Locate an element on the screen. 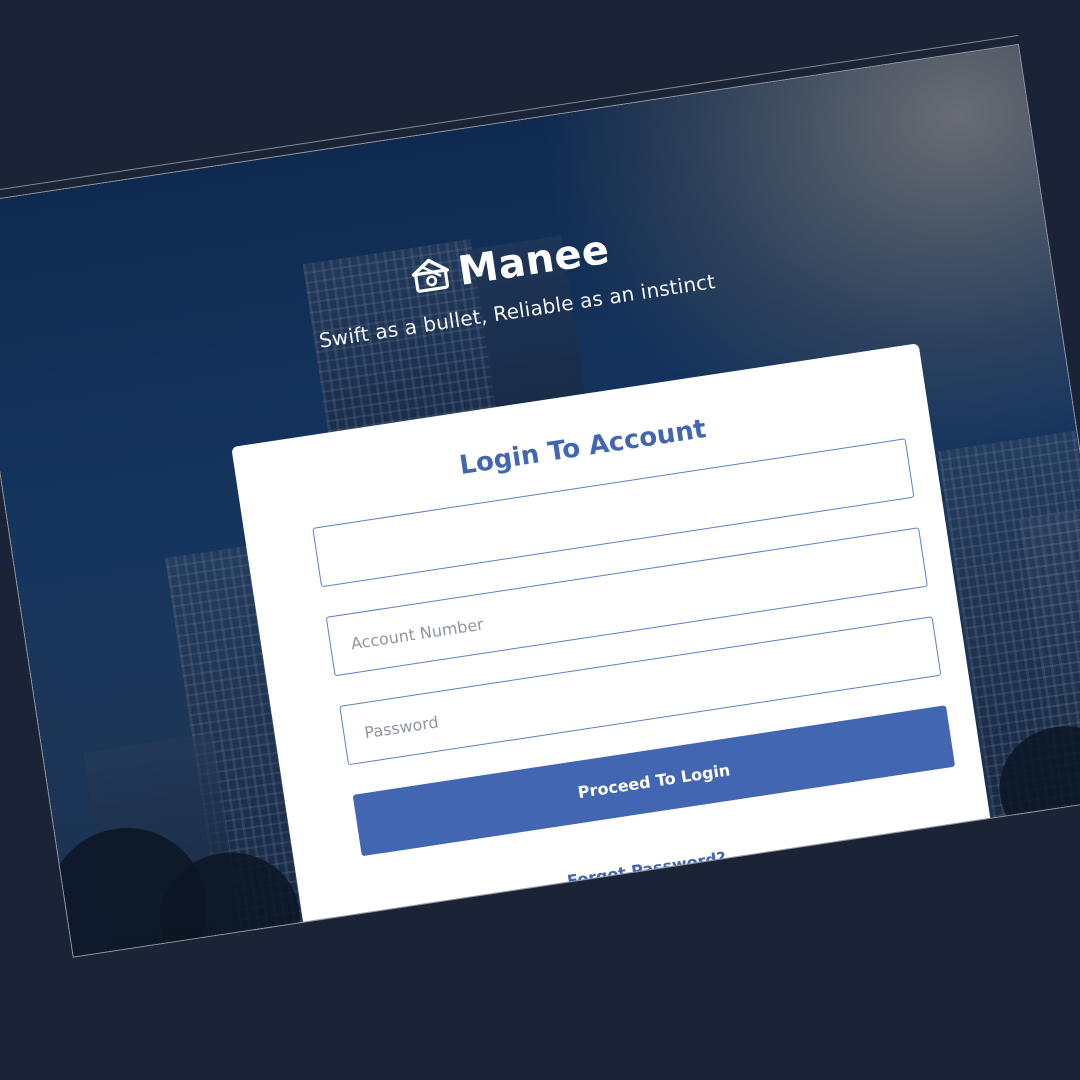  money-house-icon is located at coordinates (431, 277).